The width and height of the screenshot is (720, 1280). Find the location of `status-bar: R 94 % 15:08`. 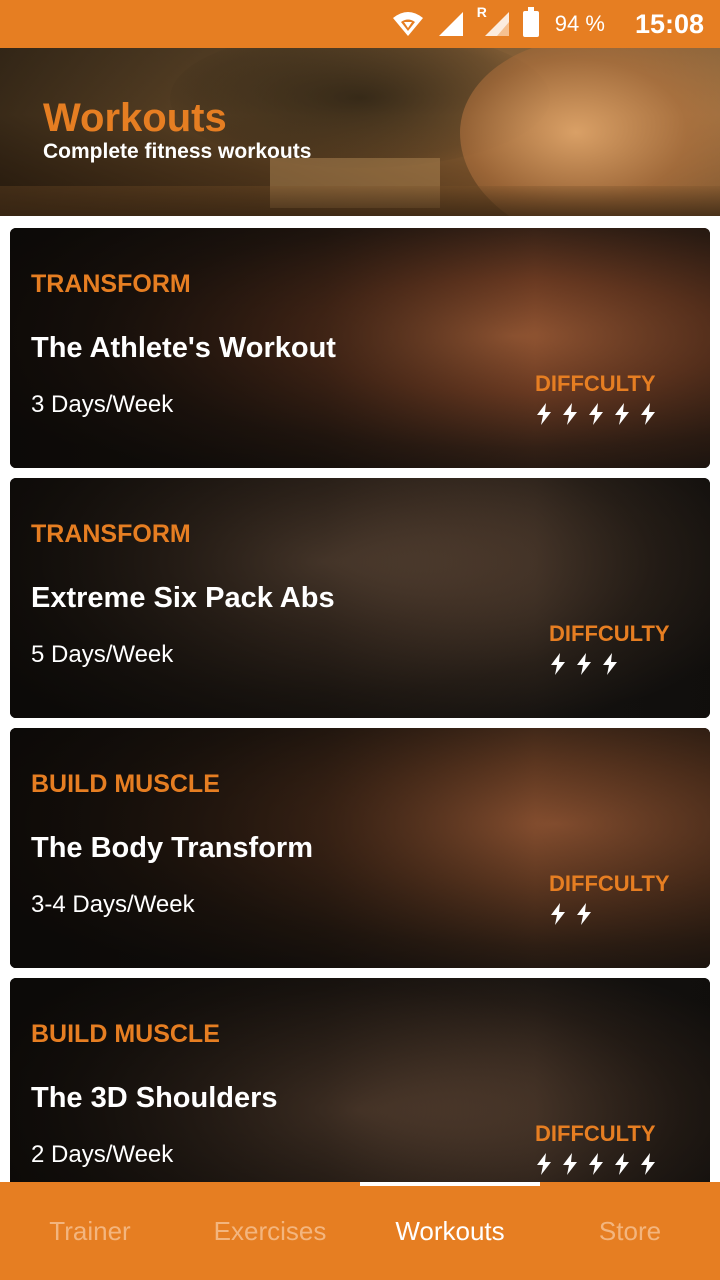

status-bar: R 94 % 15:08 is located at coordinates (360, 24).